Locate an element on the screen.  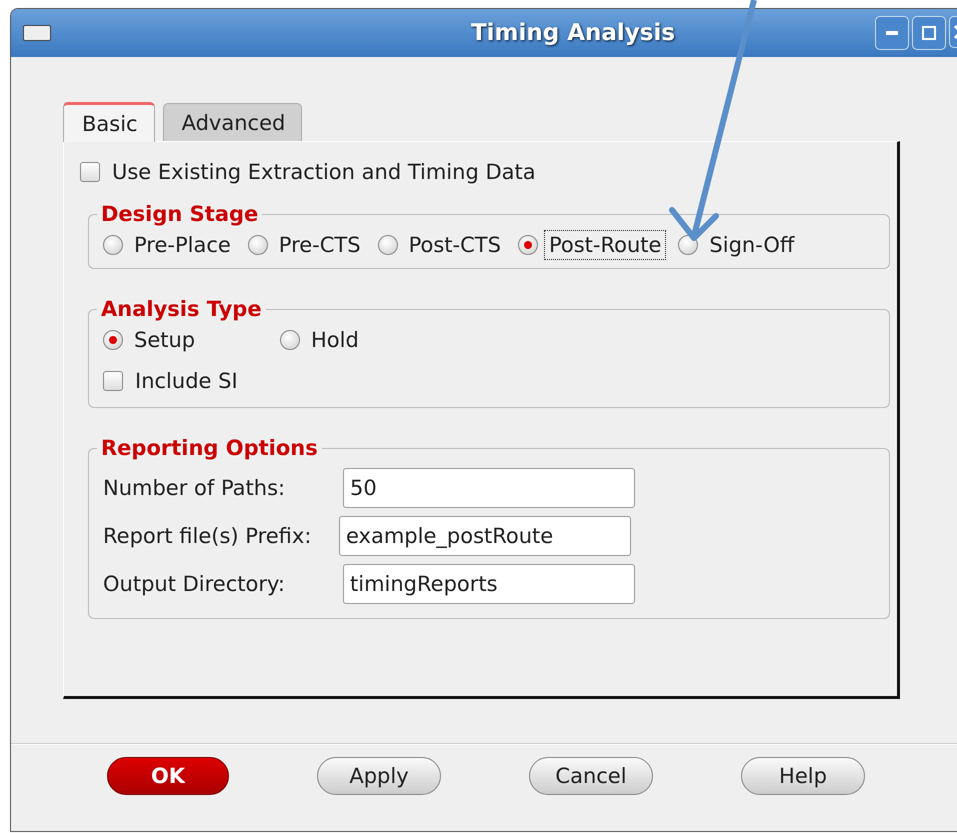
minimize-icon is located at coordinates (892, 33).